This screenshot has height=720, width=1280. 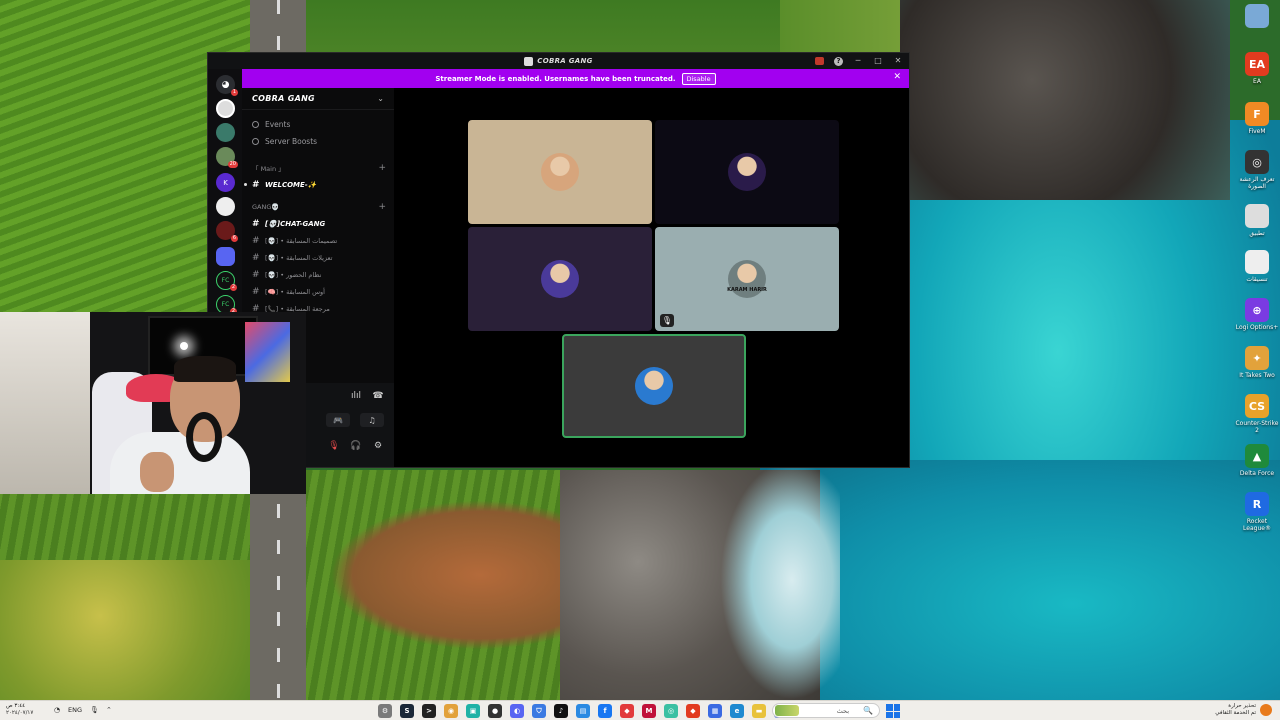 What do you see at coordinates (318, 99) in the screenshot?
I see `server-header: COBRA GANG ⌄` at bounding box center [318, 99].